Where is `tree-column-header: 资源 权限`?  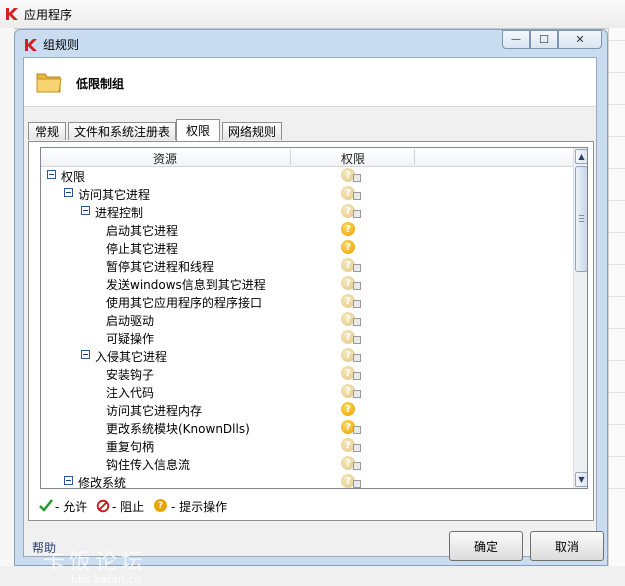
tree-column-header: 资源 权限 is located at coordinates (307, 157).